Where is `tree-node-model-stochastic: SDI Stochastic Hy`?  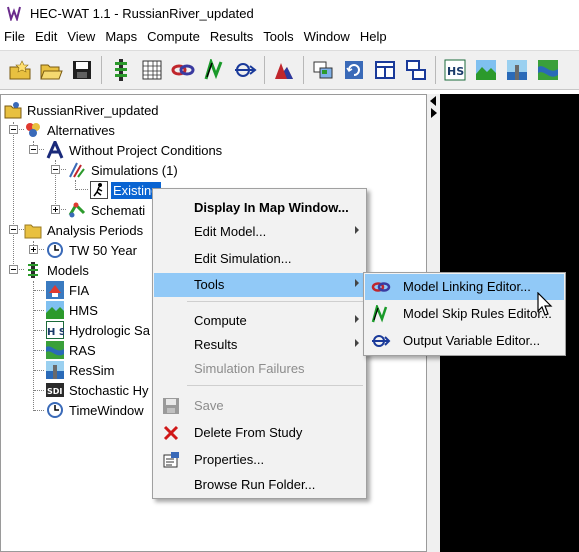
tree-node-model-stochastic: SDI Stochastic Hy is located at coordinates (98, 390).